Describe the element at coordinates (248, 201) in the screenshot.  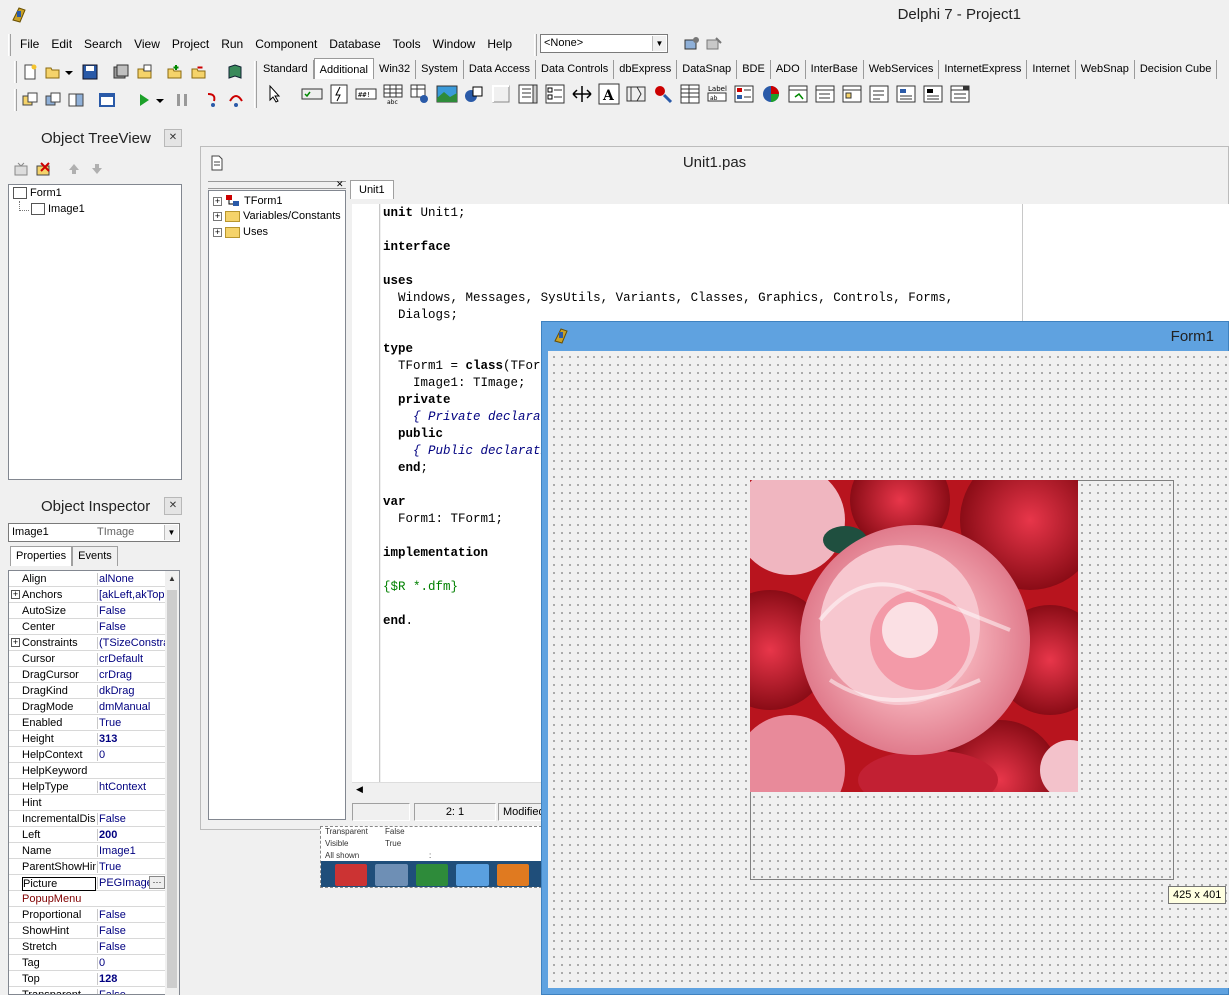
I see `explorer-node-tform1: + TForm1` at that location.